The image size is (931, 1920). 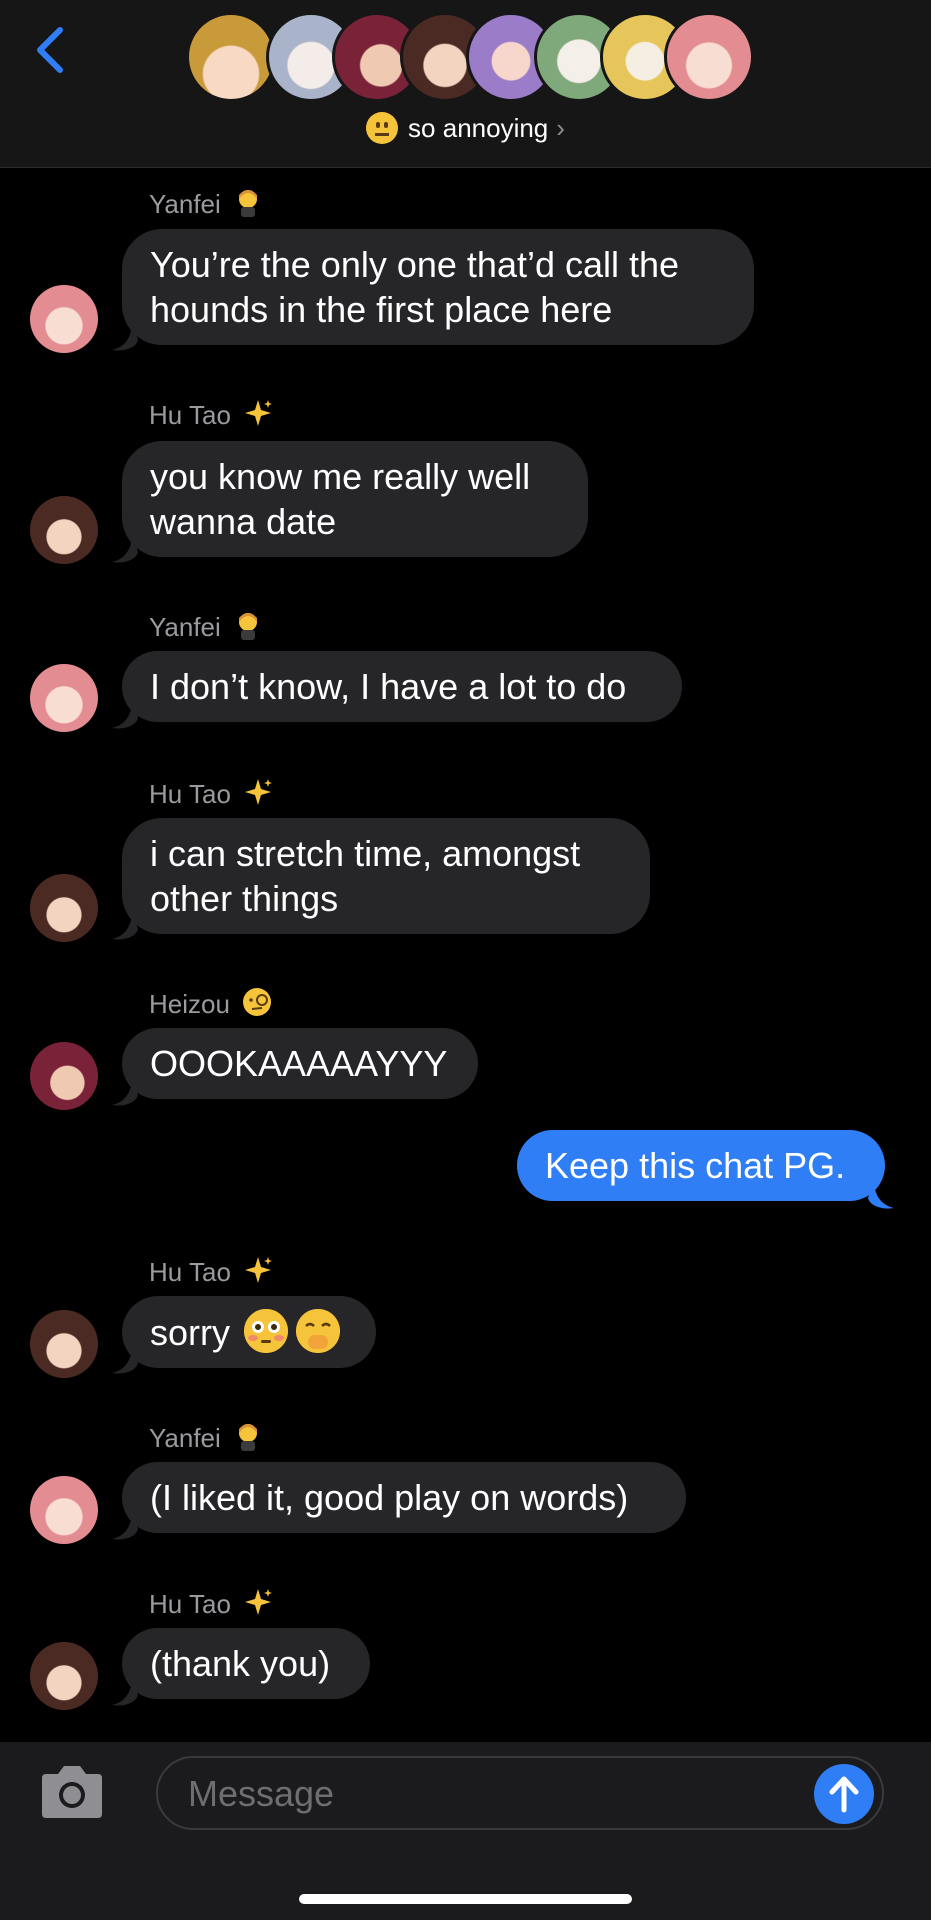 What do you see at coordinates (318, 1331) in the screenshot?
I see `face-with-hand-over-mouth-icon` at bounding box center [318, 1331].